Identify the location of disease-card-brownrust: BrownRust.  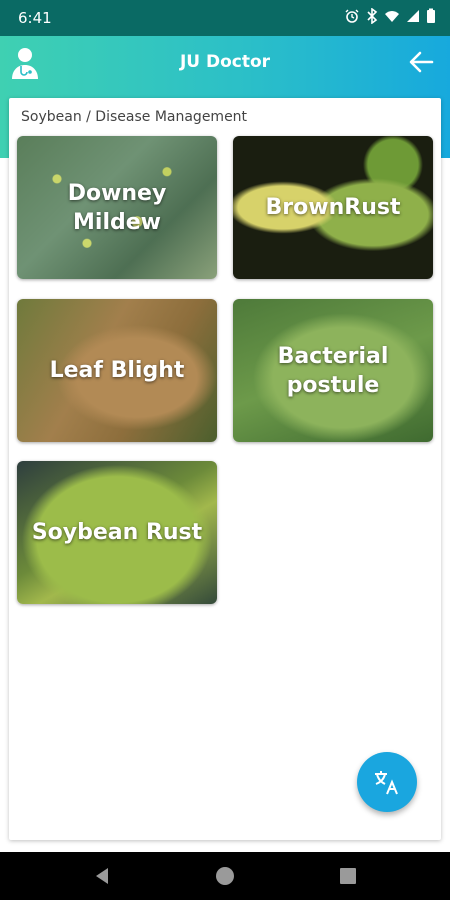
(333, 207).